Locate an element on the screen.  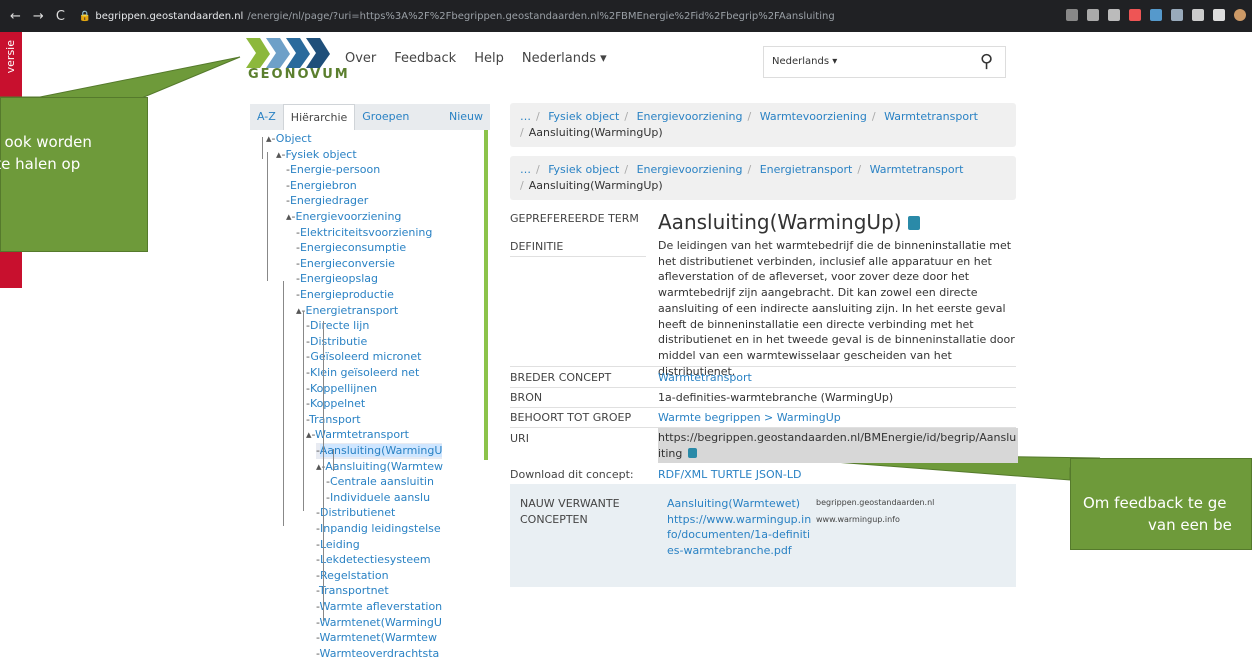
tree-node-label: Lekdetectiesysteem is located at coordinates (375, 559).